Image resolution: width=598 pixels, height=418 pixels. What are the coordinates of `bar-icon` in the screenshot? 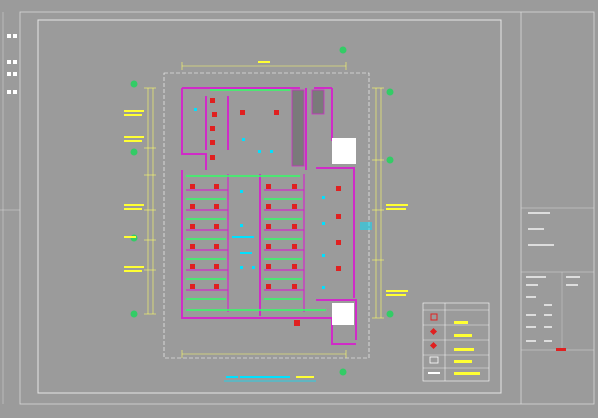 It's located at (434, 373).